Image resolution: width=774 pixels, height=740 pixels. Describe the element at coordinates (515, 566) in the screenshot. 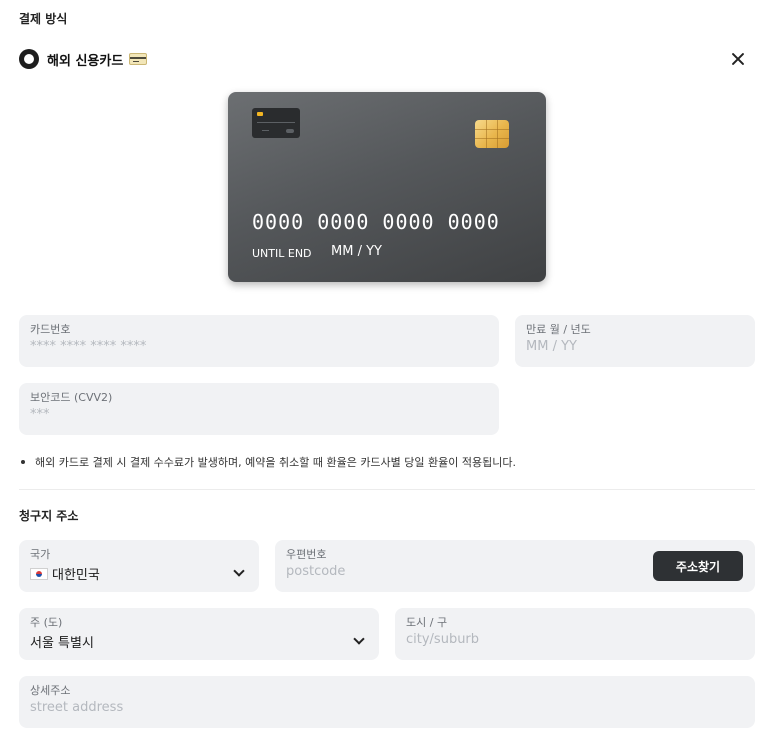

I see `postcode-field: 우편번호 postcode 주소찾기` at that location.